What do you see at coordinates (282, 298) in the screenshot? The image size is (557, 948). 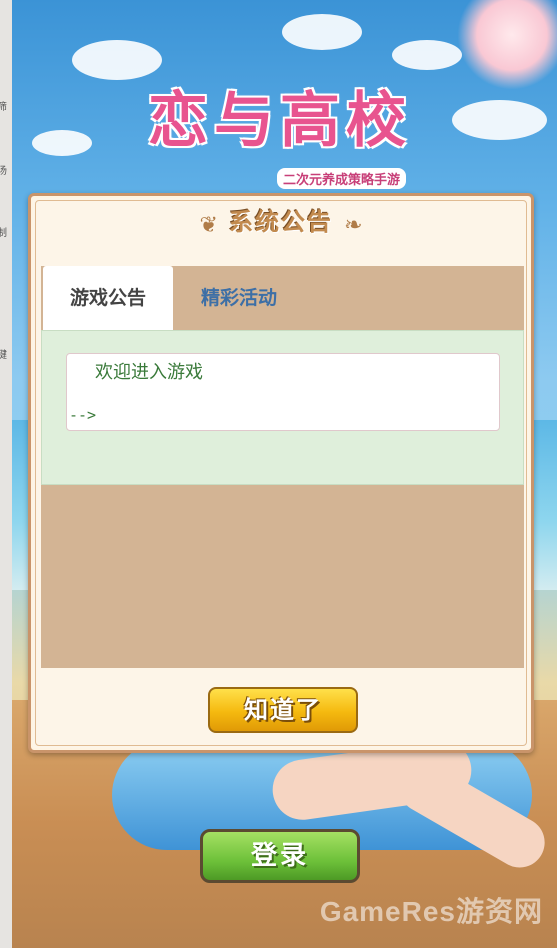 I see `tab-bar: 游戏公告 精彩活动` at bounding box center [282, 298].